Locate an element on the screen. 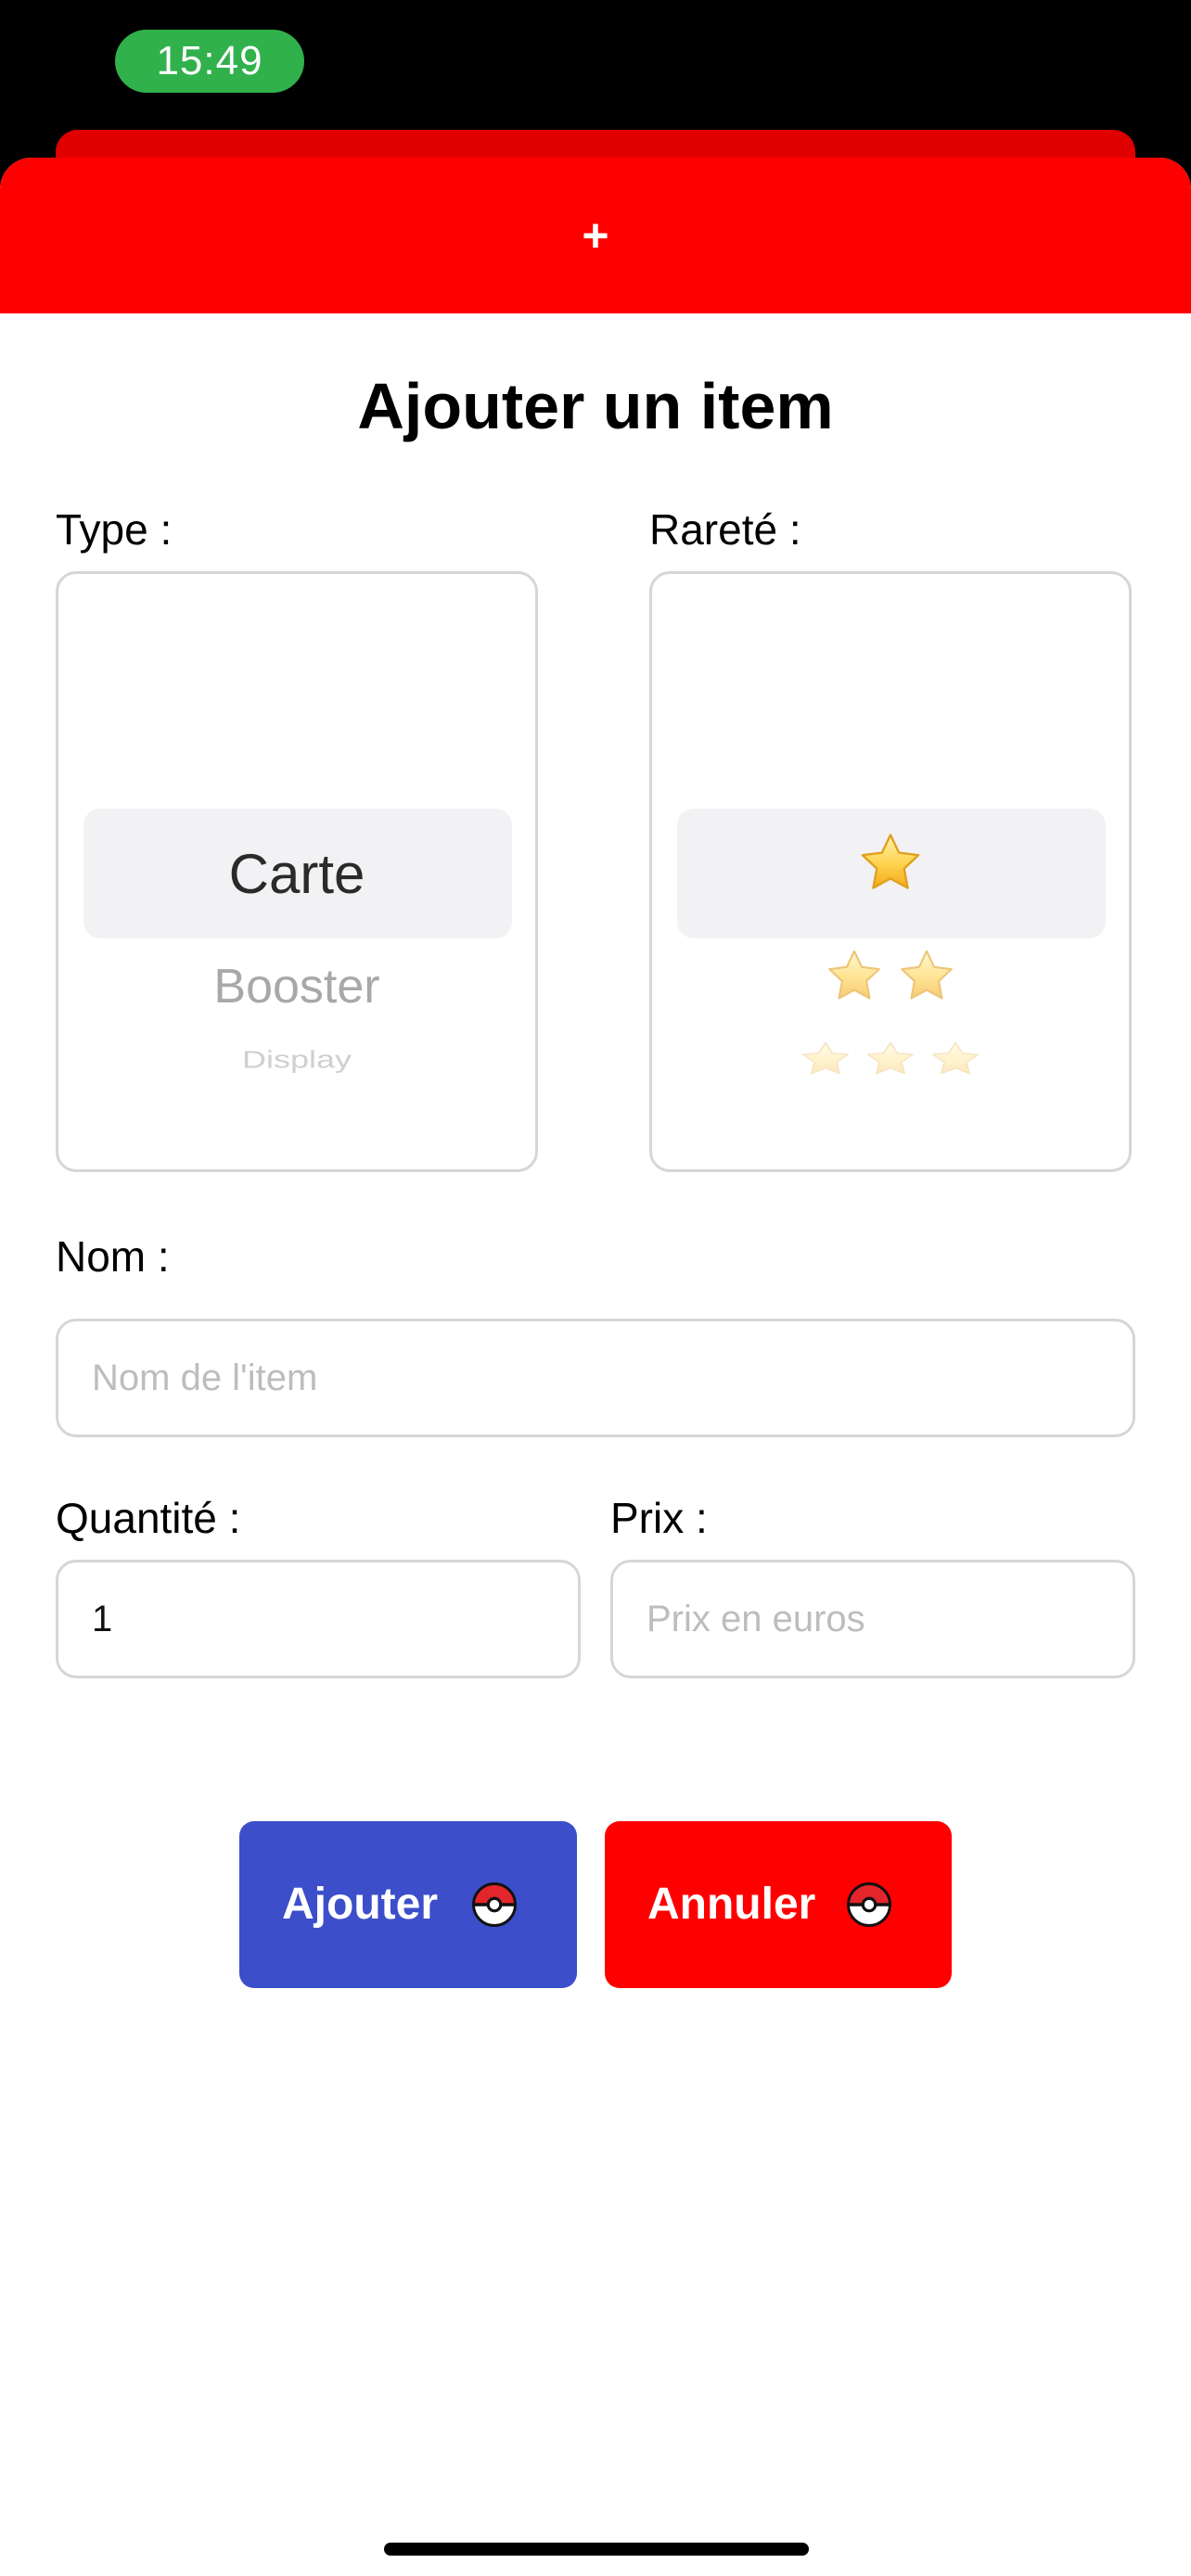 The width and height of the screenshot is (1191, 2576). name-input is located at coordinates (595, 1378).